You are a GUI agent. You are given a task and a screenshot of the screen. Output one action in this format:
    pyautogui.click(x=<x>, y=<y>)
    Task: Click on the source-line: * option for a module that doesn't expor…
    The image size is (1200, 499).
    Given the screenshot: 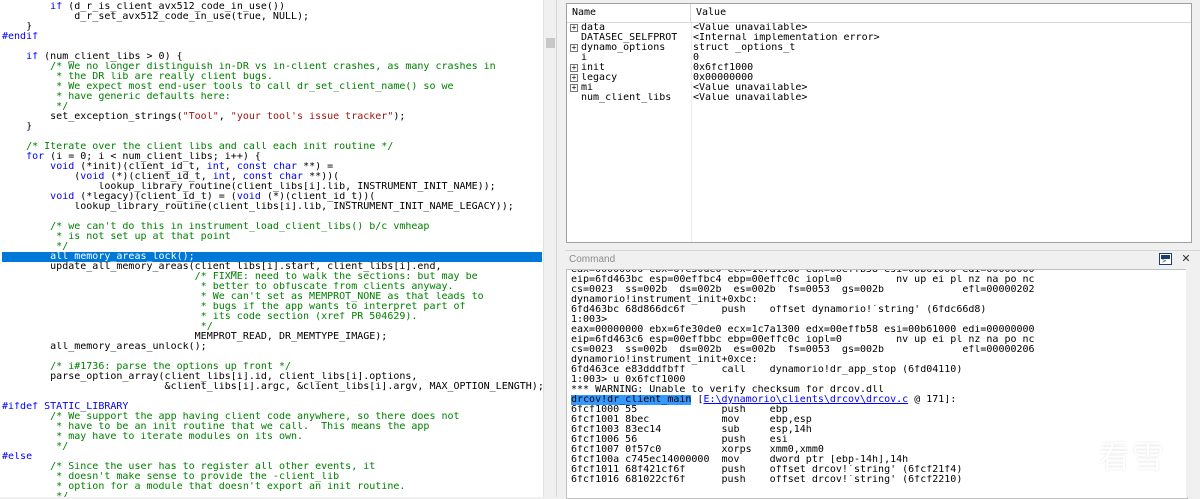 What is the action you would take?
    pyautogui.click(x=272, y=487)
    